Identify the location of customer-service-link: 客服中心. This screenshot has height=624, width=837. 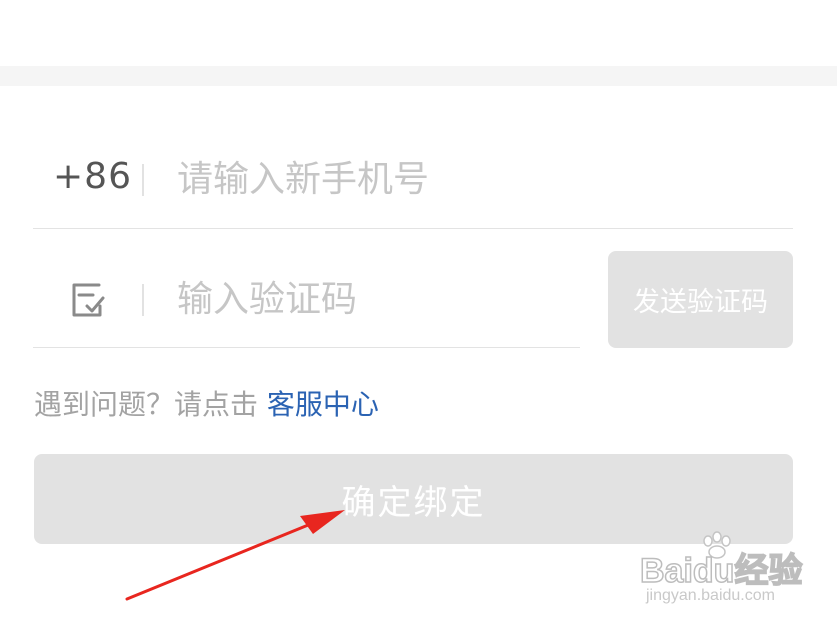
(323, 404).